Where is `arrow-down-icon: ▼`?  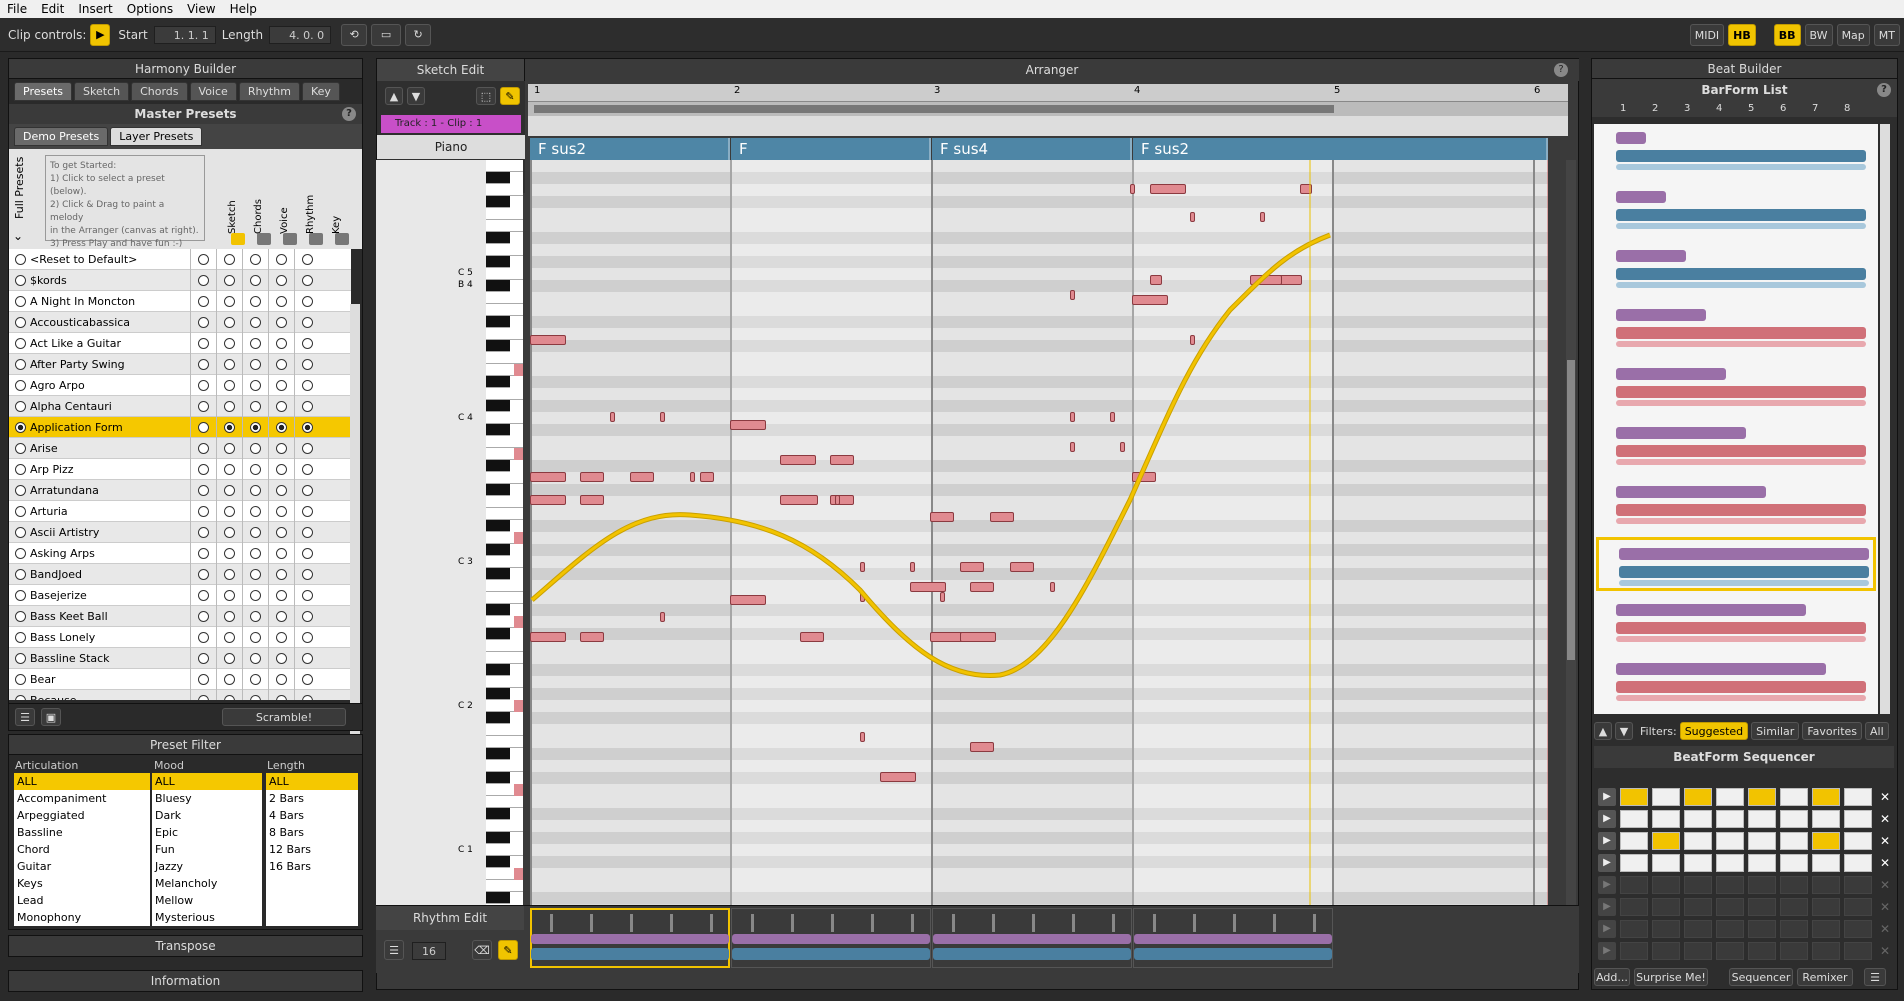 arrow-down-icon: ▼ is located at coordinates (1624, 731).